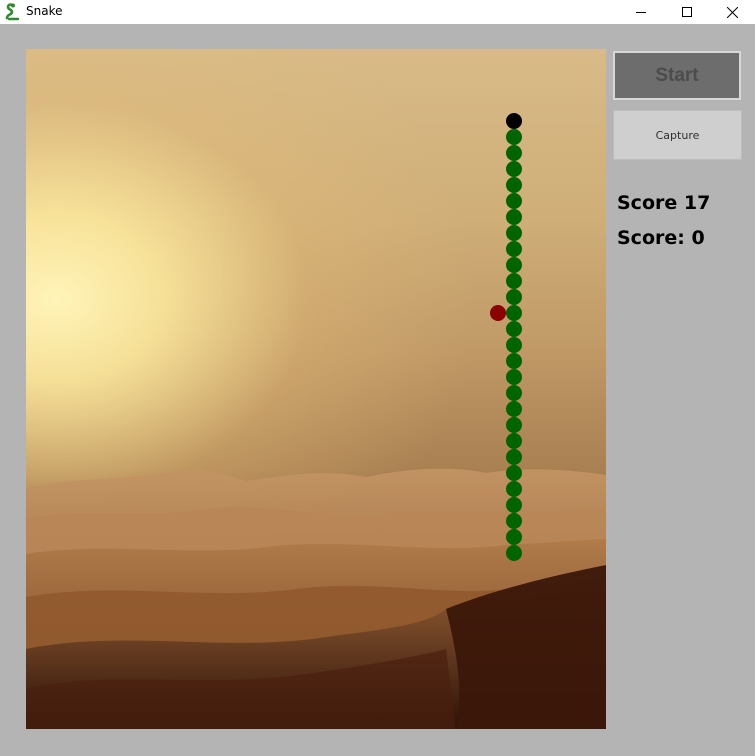 This screenshot has width=755, height=756. I want to click on minimize-icon, so click(641, 12).